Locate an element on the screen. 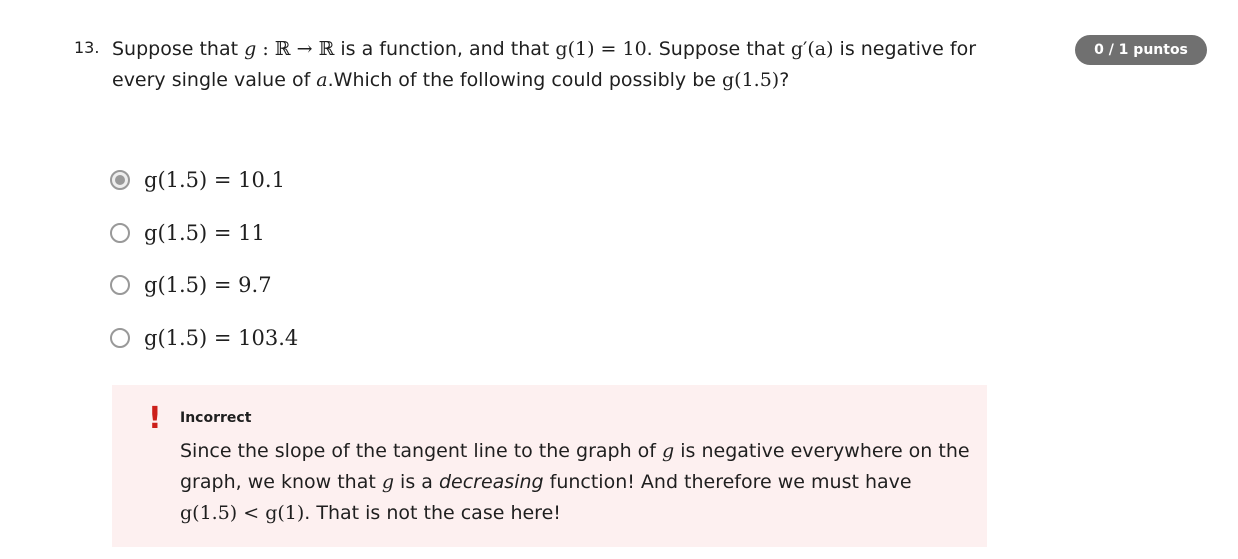  answer-option: g(1.5) = 11 is located at coordinates (204, 233).